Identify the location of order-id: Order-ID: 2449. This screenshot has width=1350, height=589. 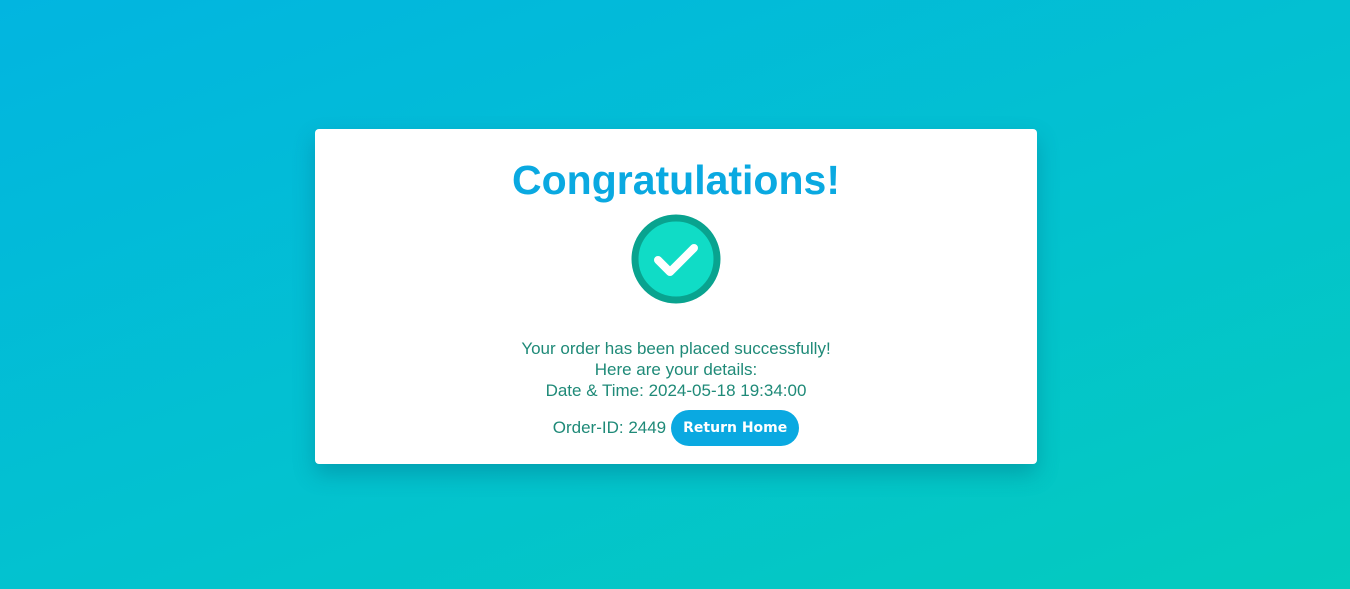
(609, 428).